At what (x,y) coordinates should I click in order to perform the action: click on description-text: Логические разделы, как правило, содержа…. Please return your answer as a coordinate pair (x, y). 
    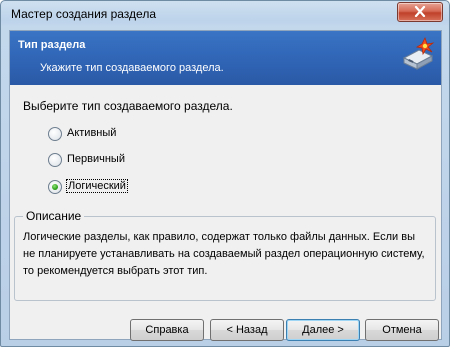
    Looking at the image, I should click on (224, 254).